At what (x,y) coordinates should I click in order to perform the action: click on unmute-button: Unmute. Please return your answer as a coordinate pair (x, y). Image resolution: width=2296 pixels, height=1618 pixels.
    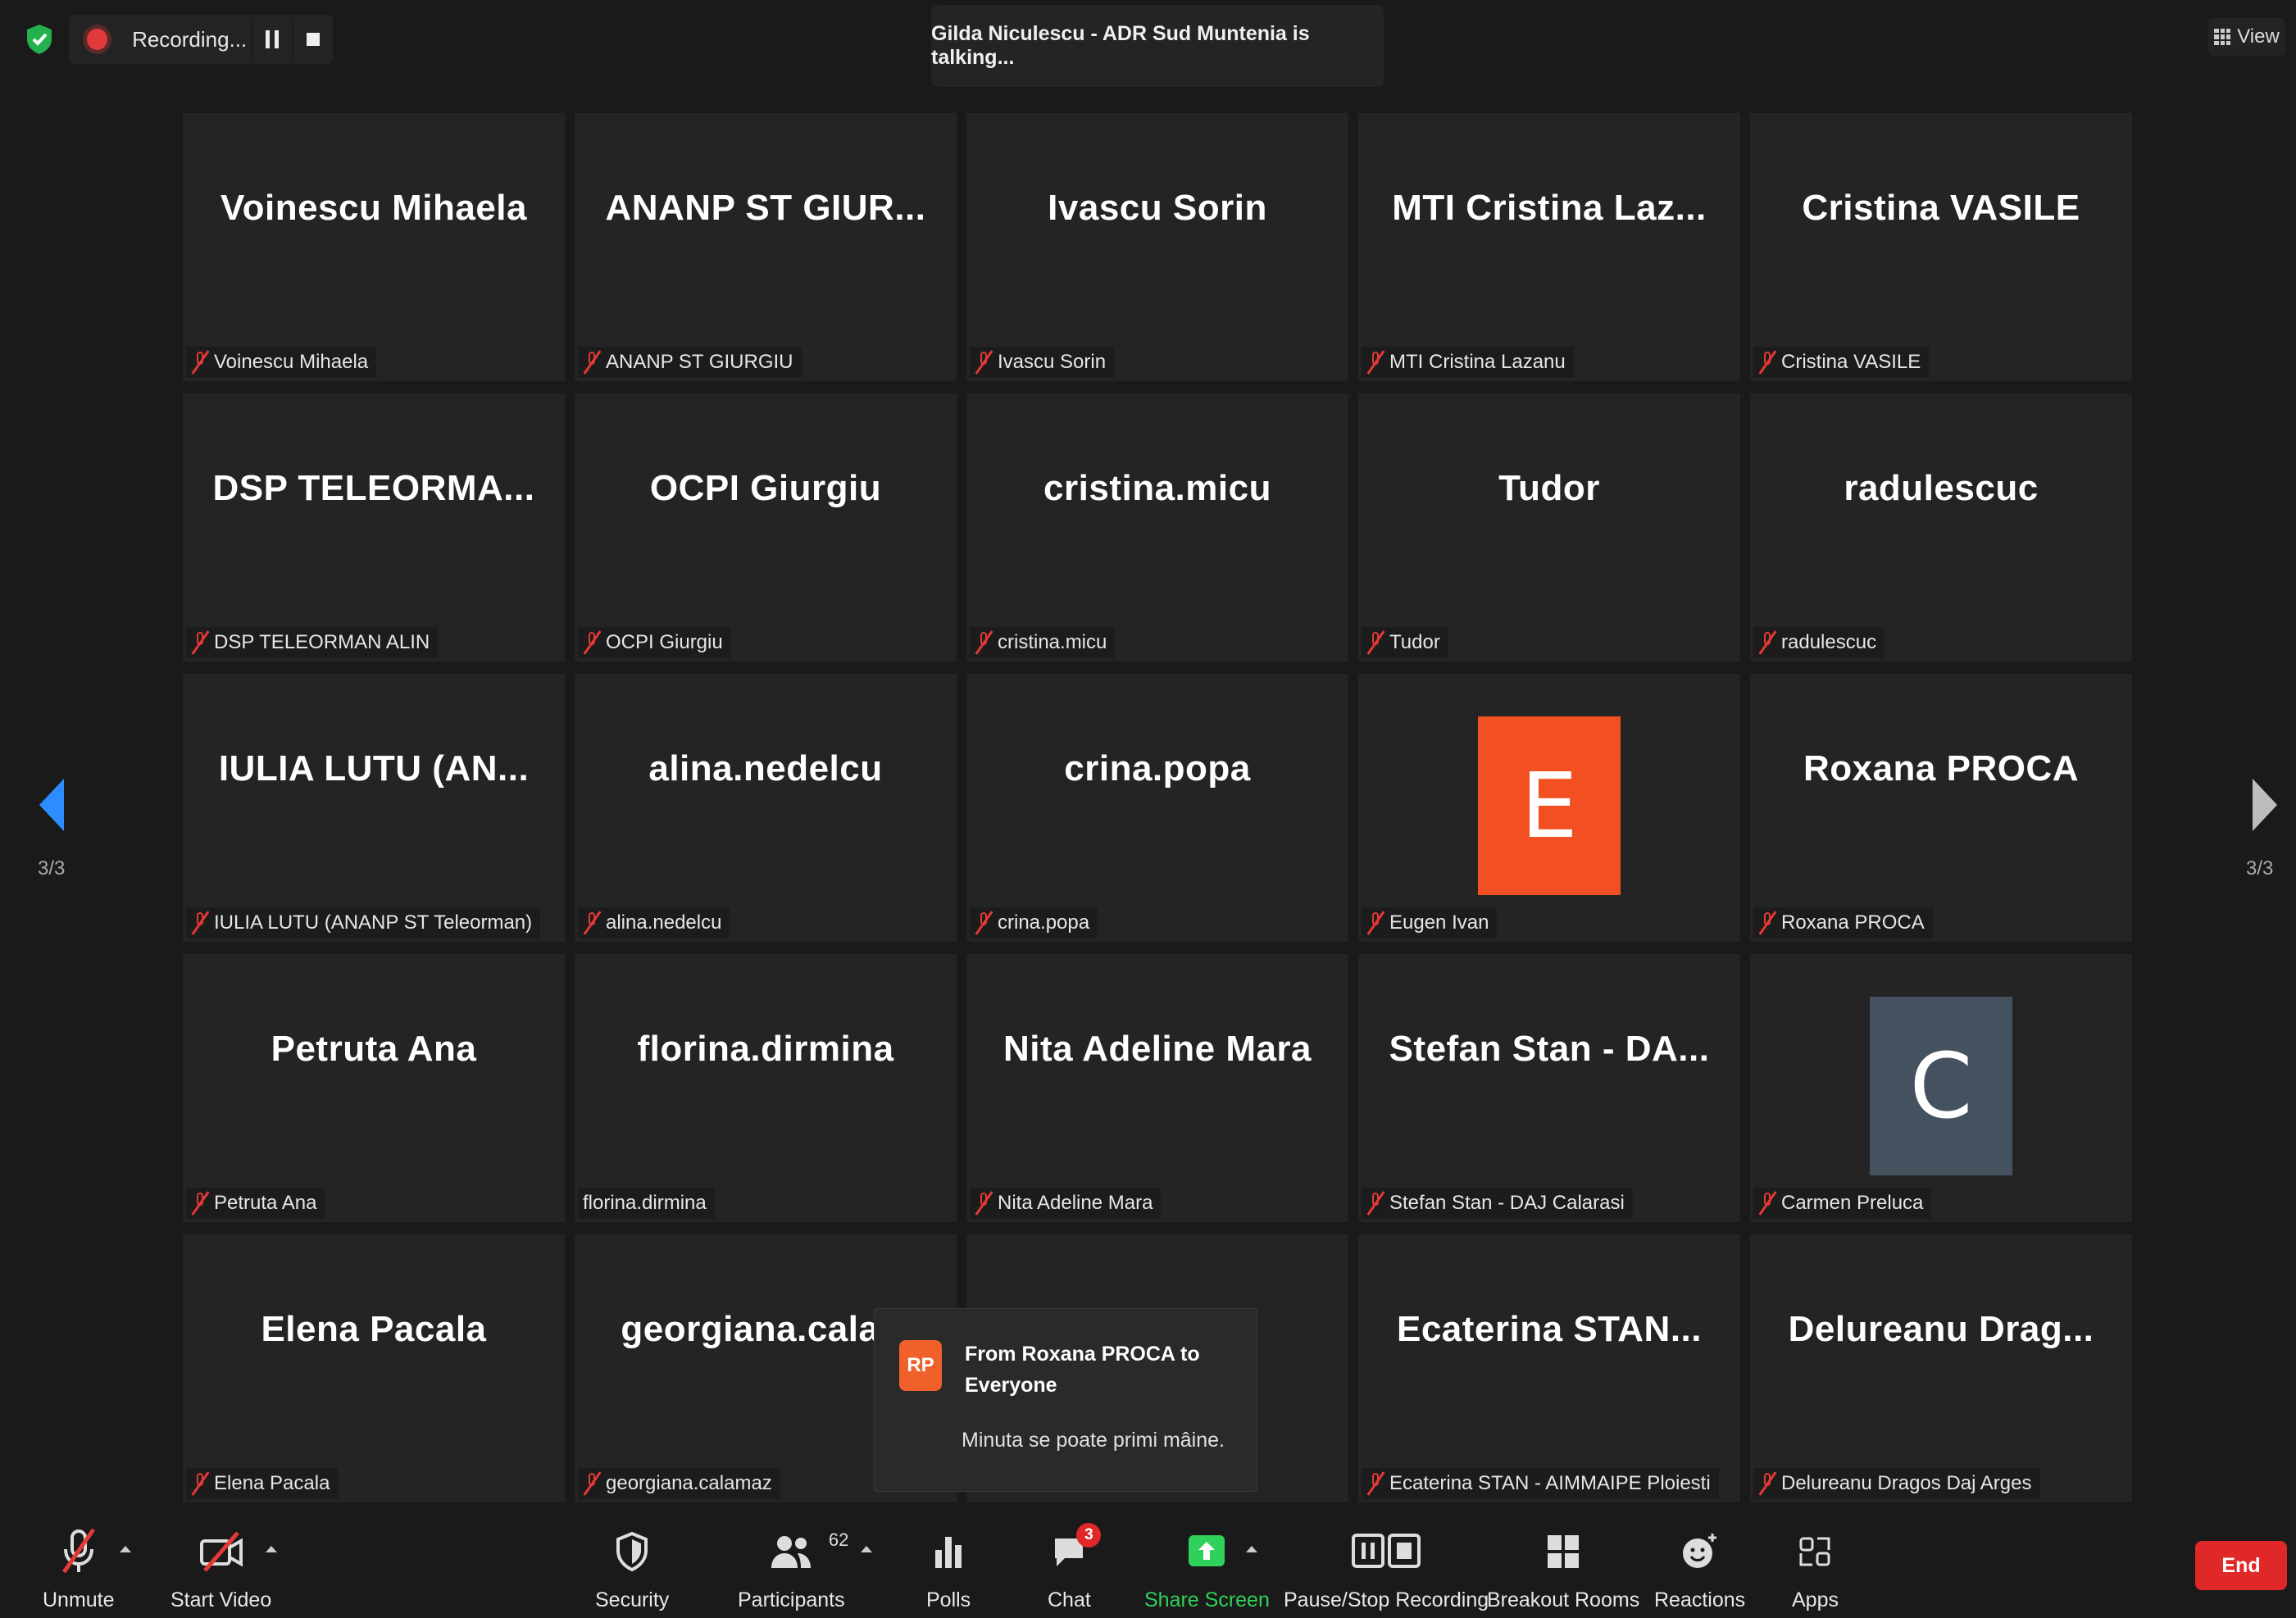
    Looking at the image, I should click on (79, 1572).